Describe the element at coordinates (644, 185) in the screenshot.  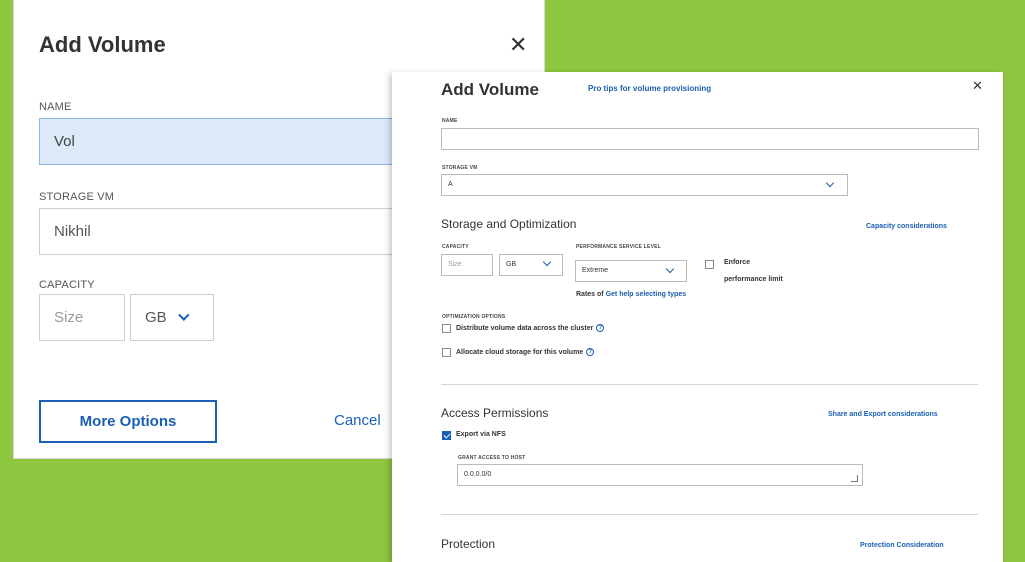
I see `storage-vm-select: A` at that location.